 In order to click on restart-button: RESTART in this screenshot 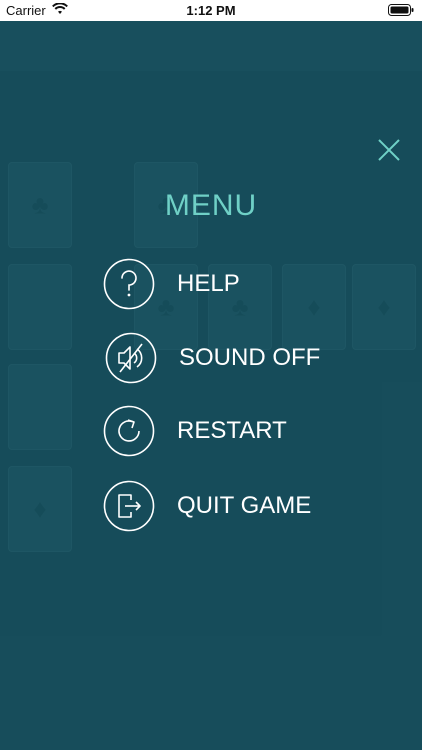, I will do `click(233, 431)`.